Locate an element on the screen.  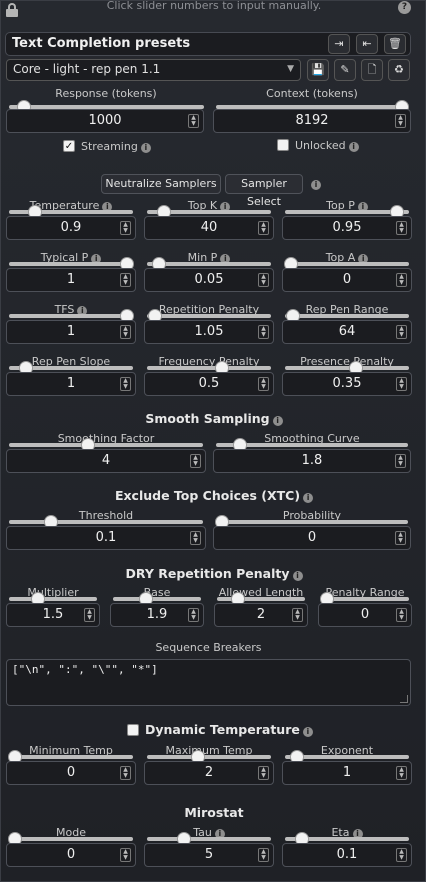
rep-pen-range-value: 64 is located at coordinates (347, 331).